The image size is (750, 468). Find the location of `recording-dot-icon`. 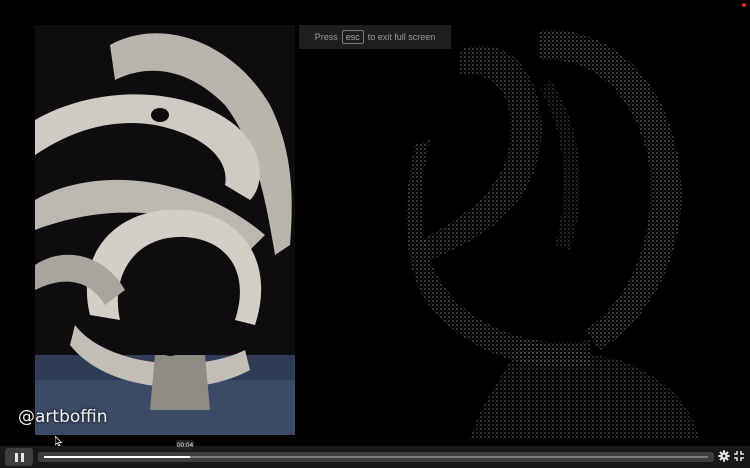

recording-dot-icon is located at coordinates (744, 5).